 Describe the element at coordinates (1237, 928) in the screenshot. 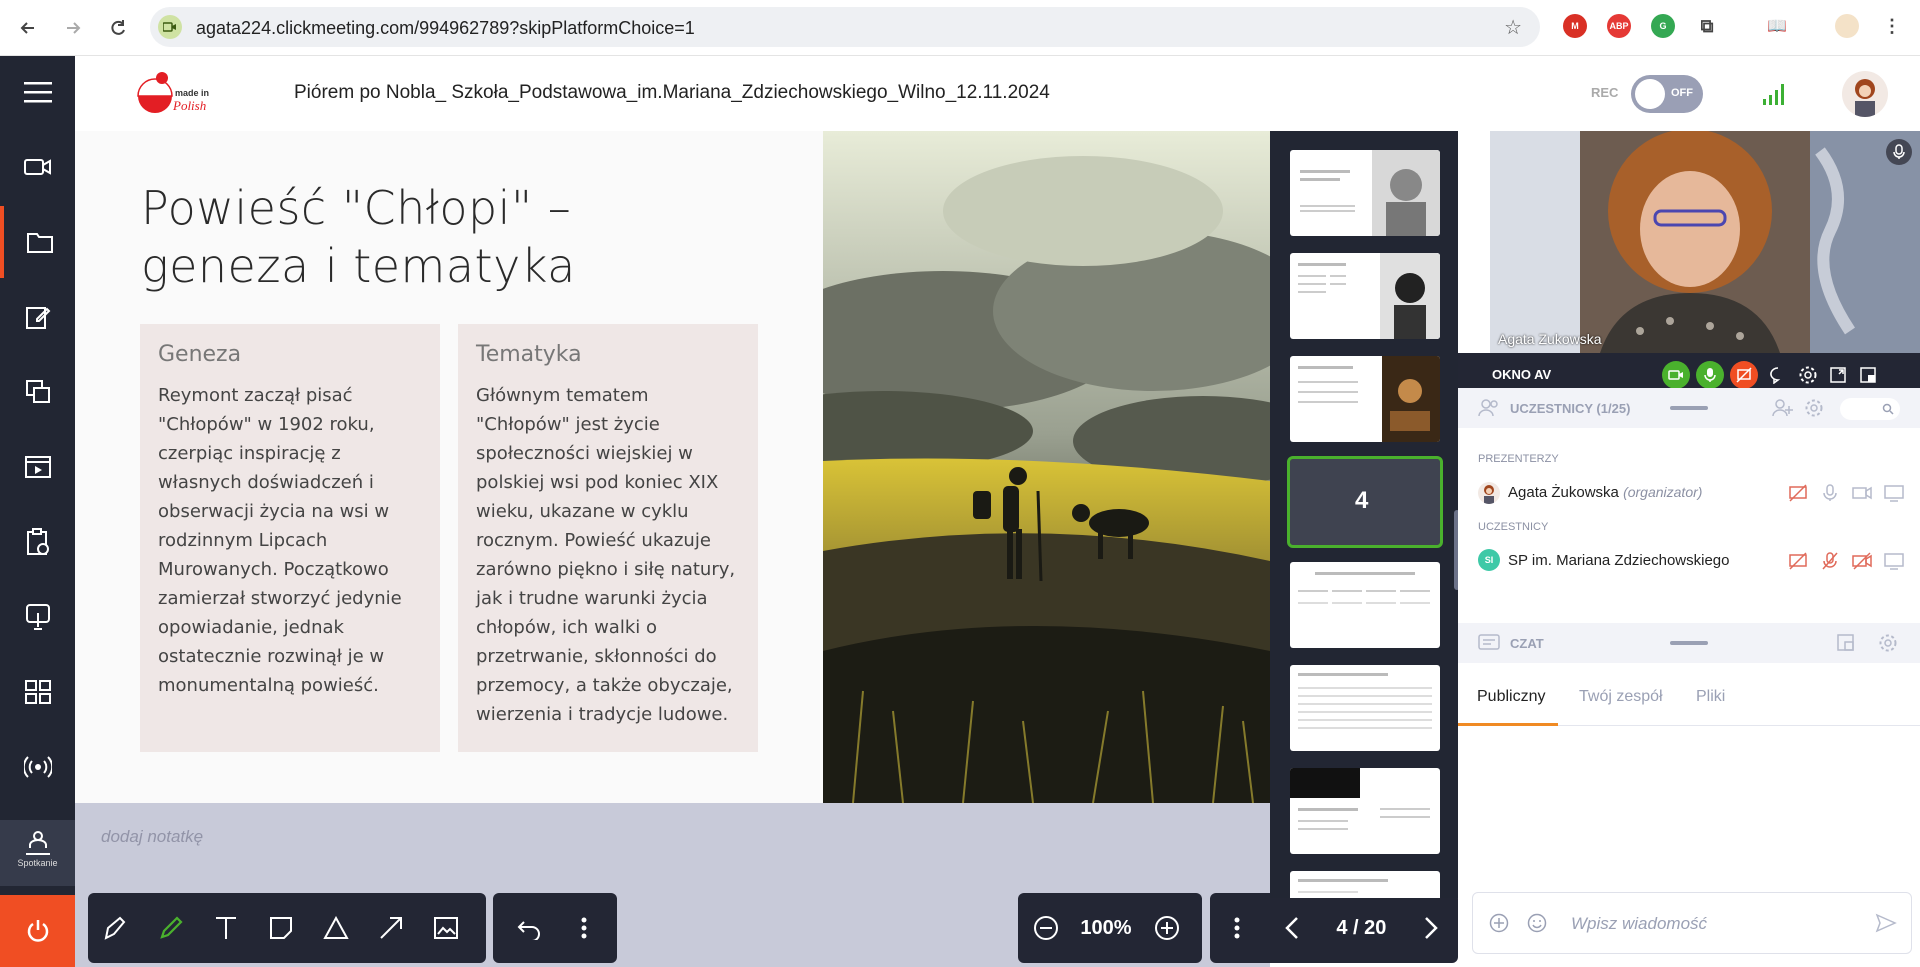

I see `page-options-icon` at that location.